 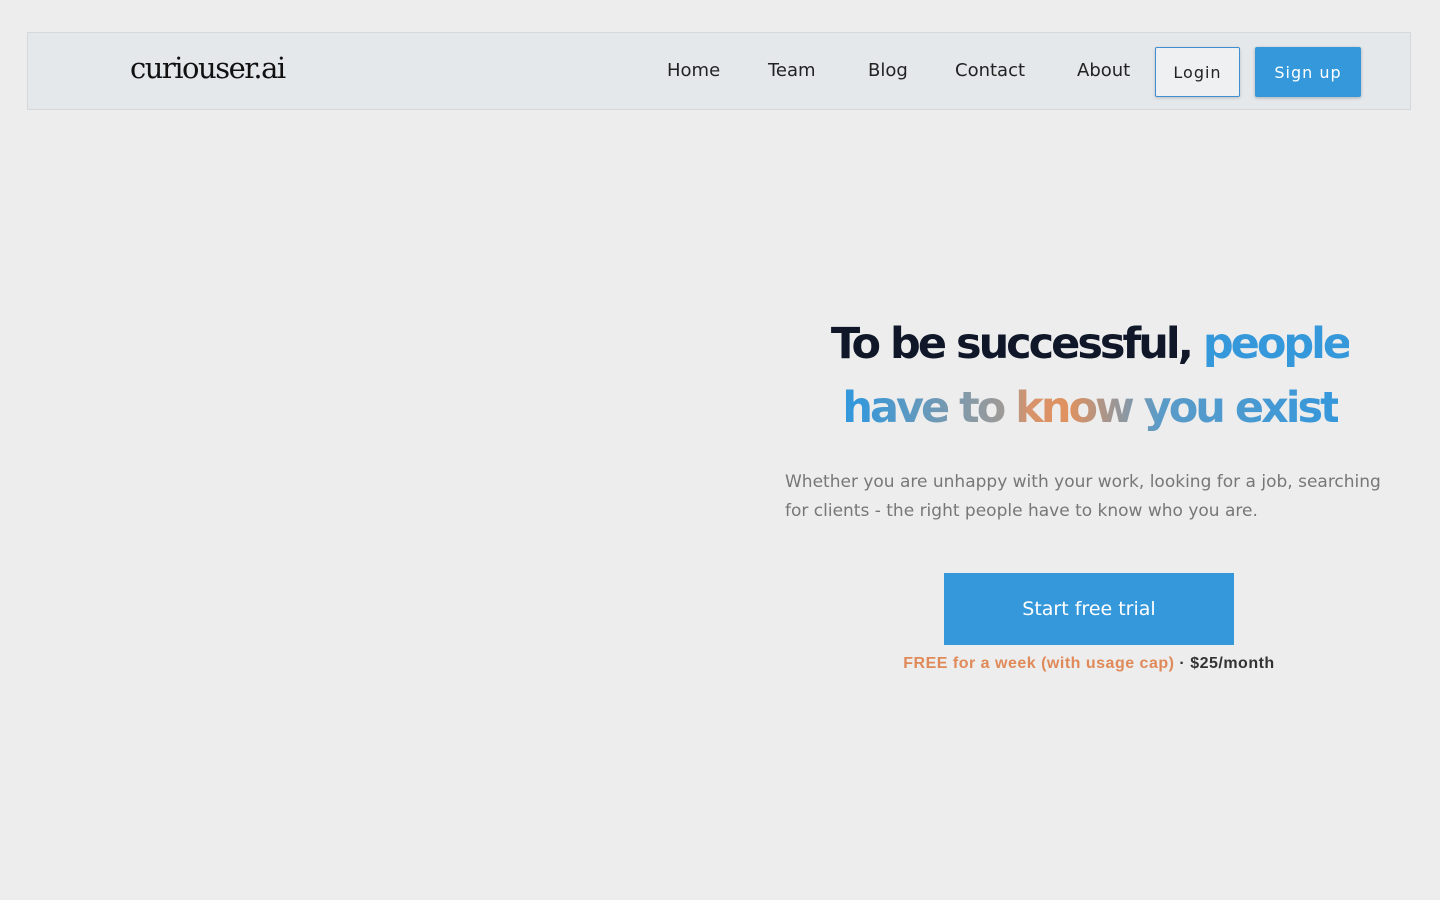 I want to click on nav-link-blog: Blog, so click(x=888, y=70).